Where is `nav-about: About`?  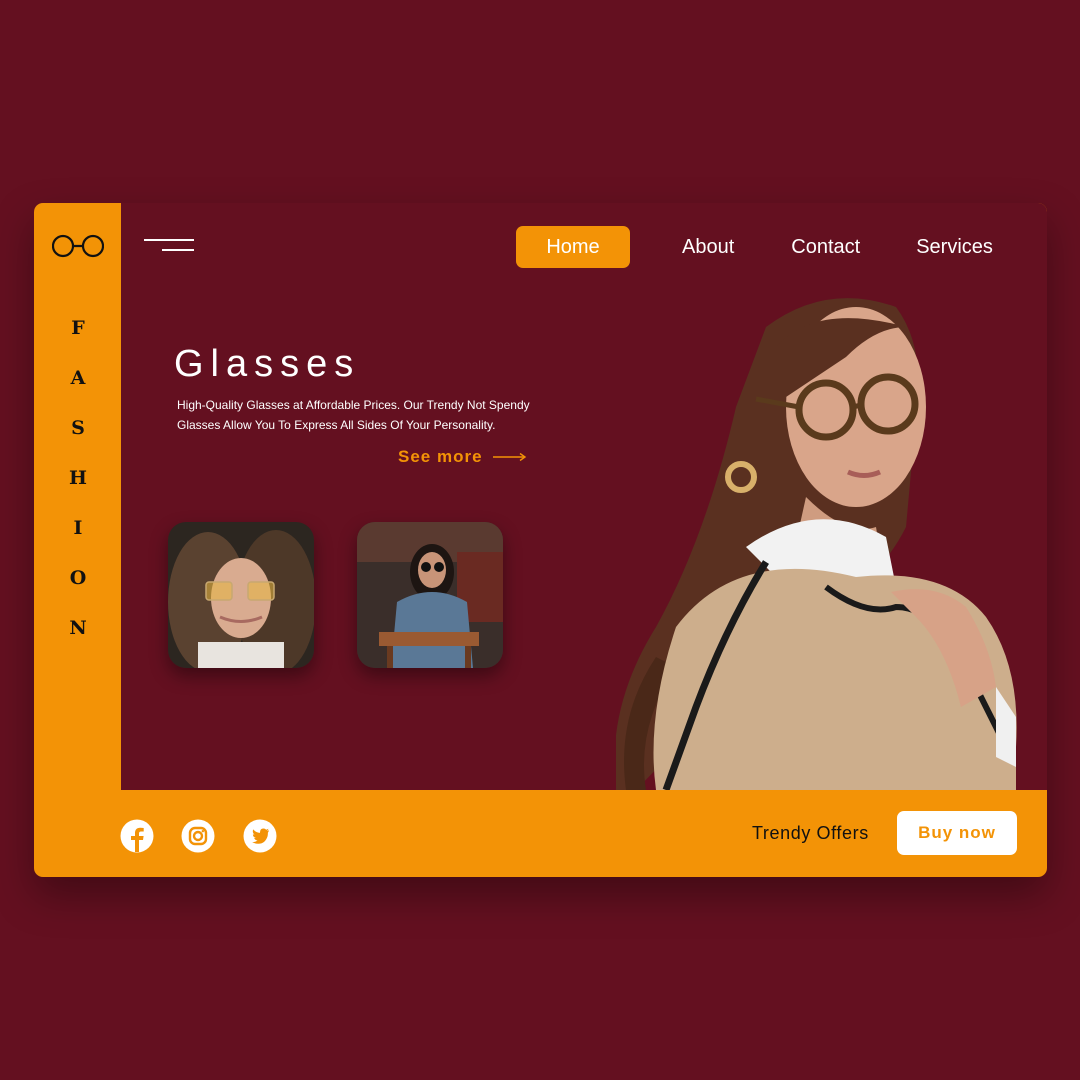
nav-about: About is located at coordinates (708, 247).